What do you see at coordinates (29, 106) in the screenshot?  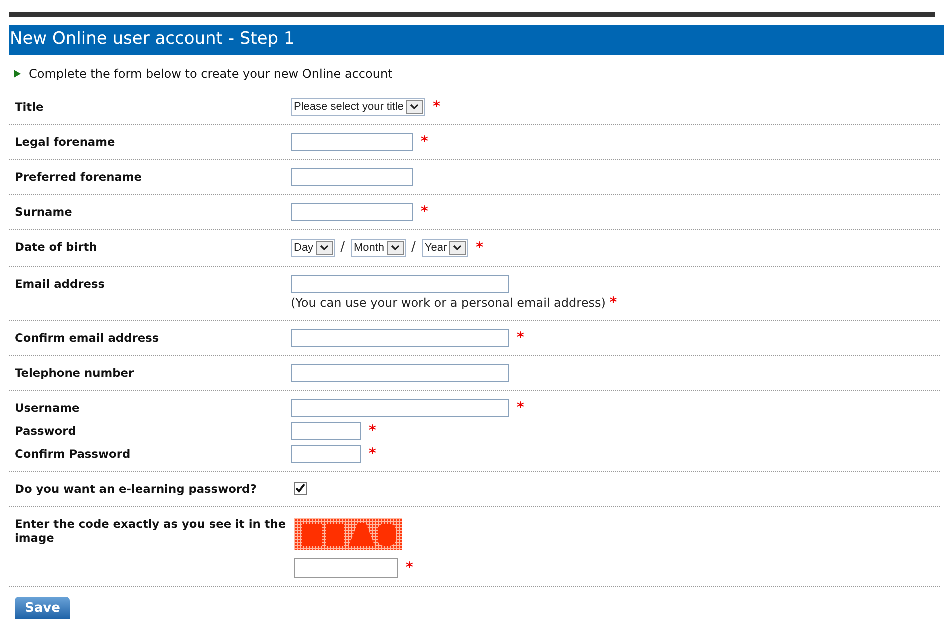 I see `field-label: Title` at bounding box center [29, 106].